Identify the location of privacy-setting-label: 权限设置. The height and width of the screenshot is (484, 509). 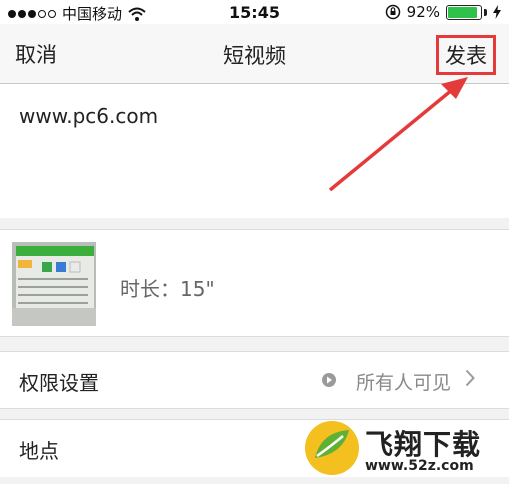
(59, 383).